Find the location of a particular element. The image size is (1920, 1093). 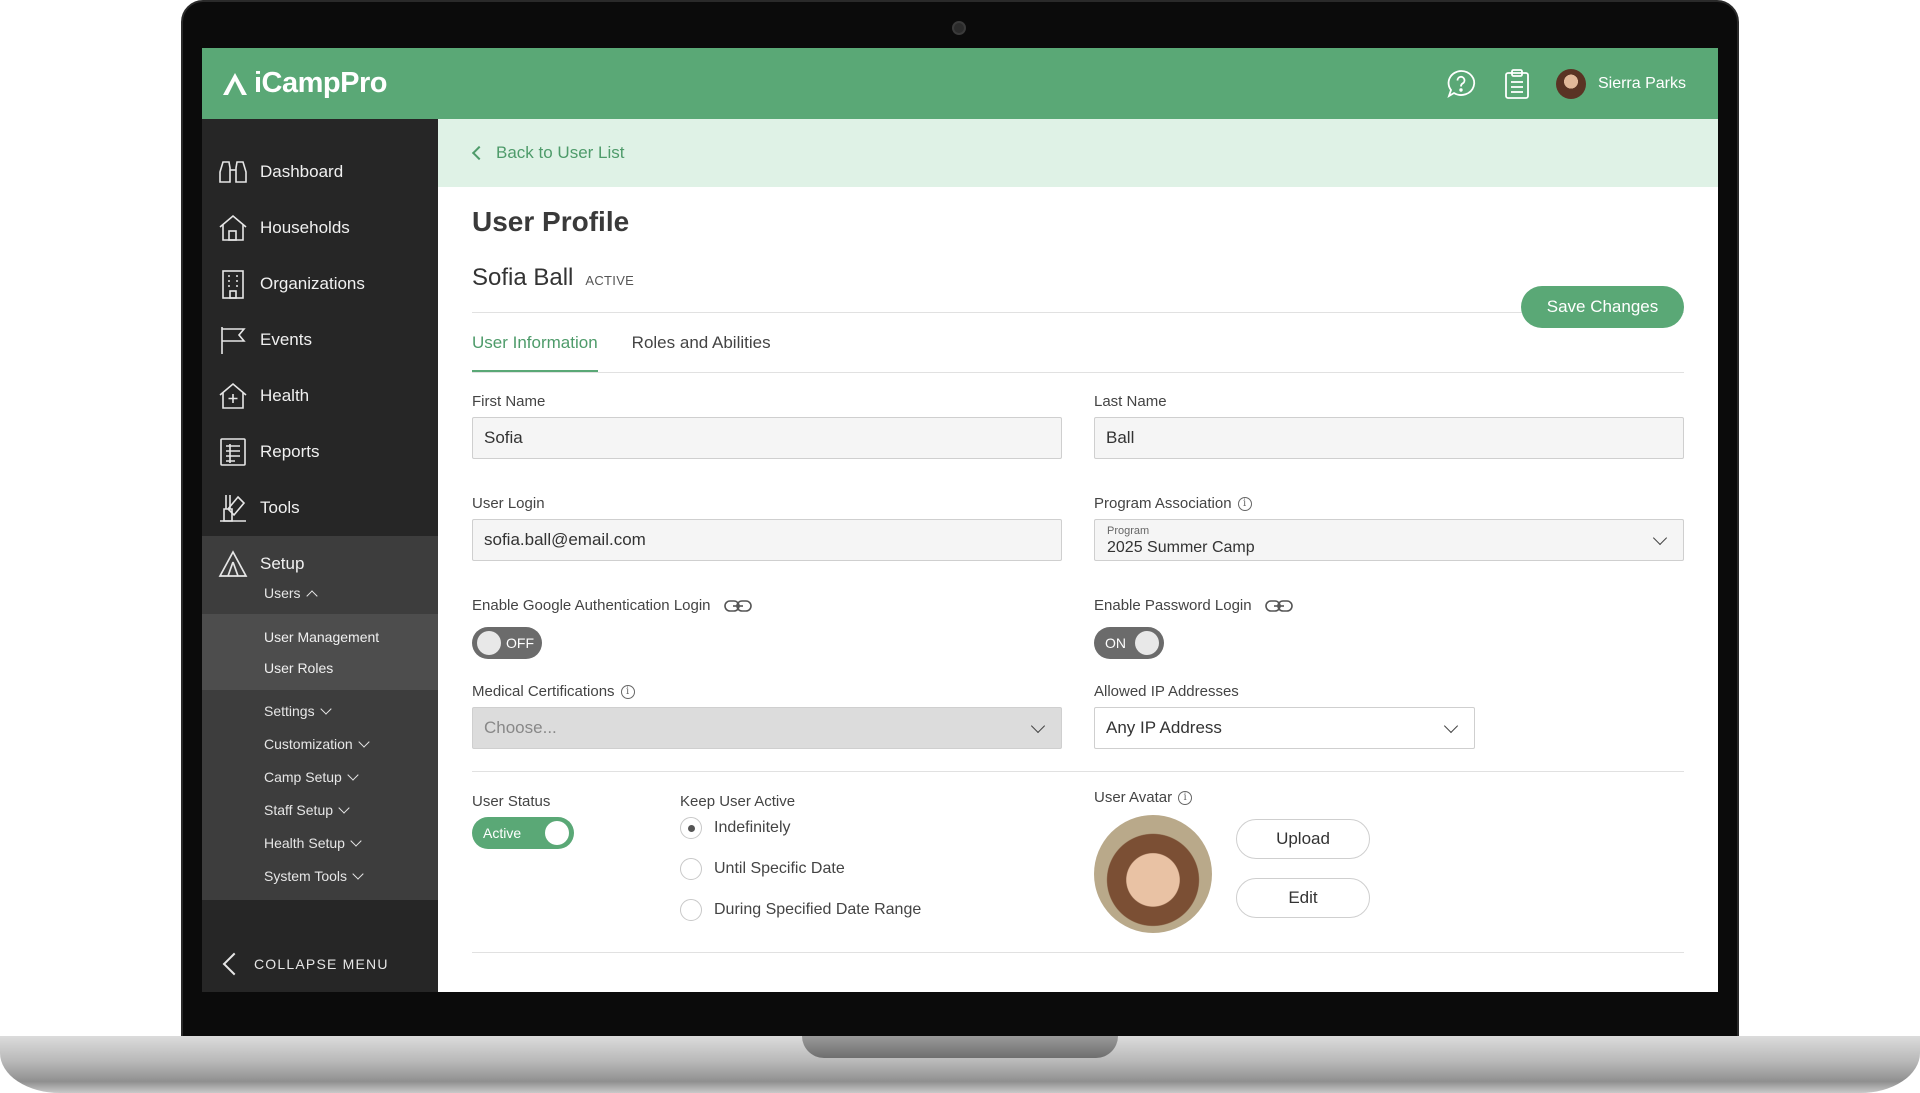

tab-user-information: User Information is located at coordinates (535, 342).